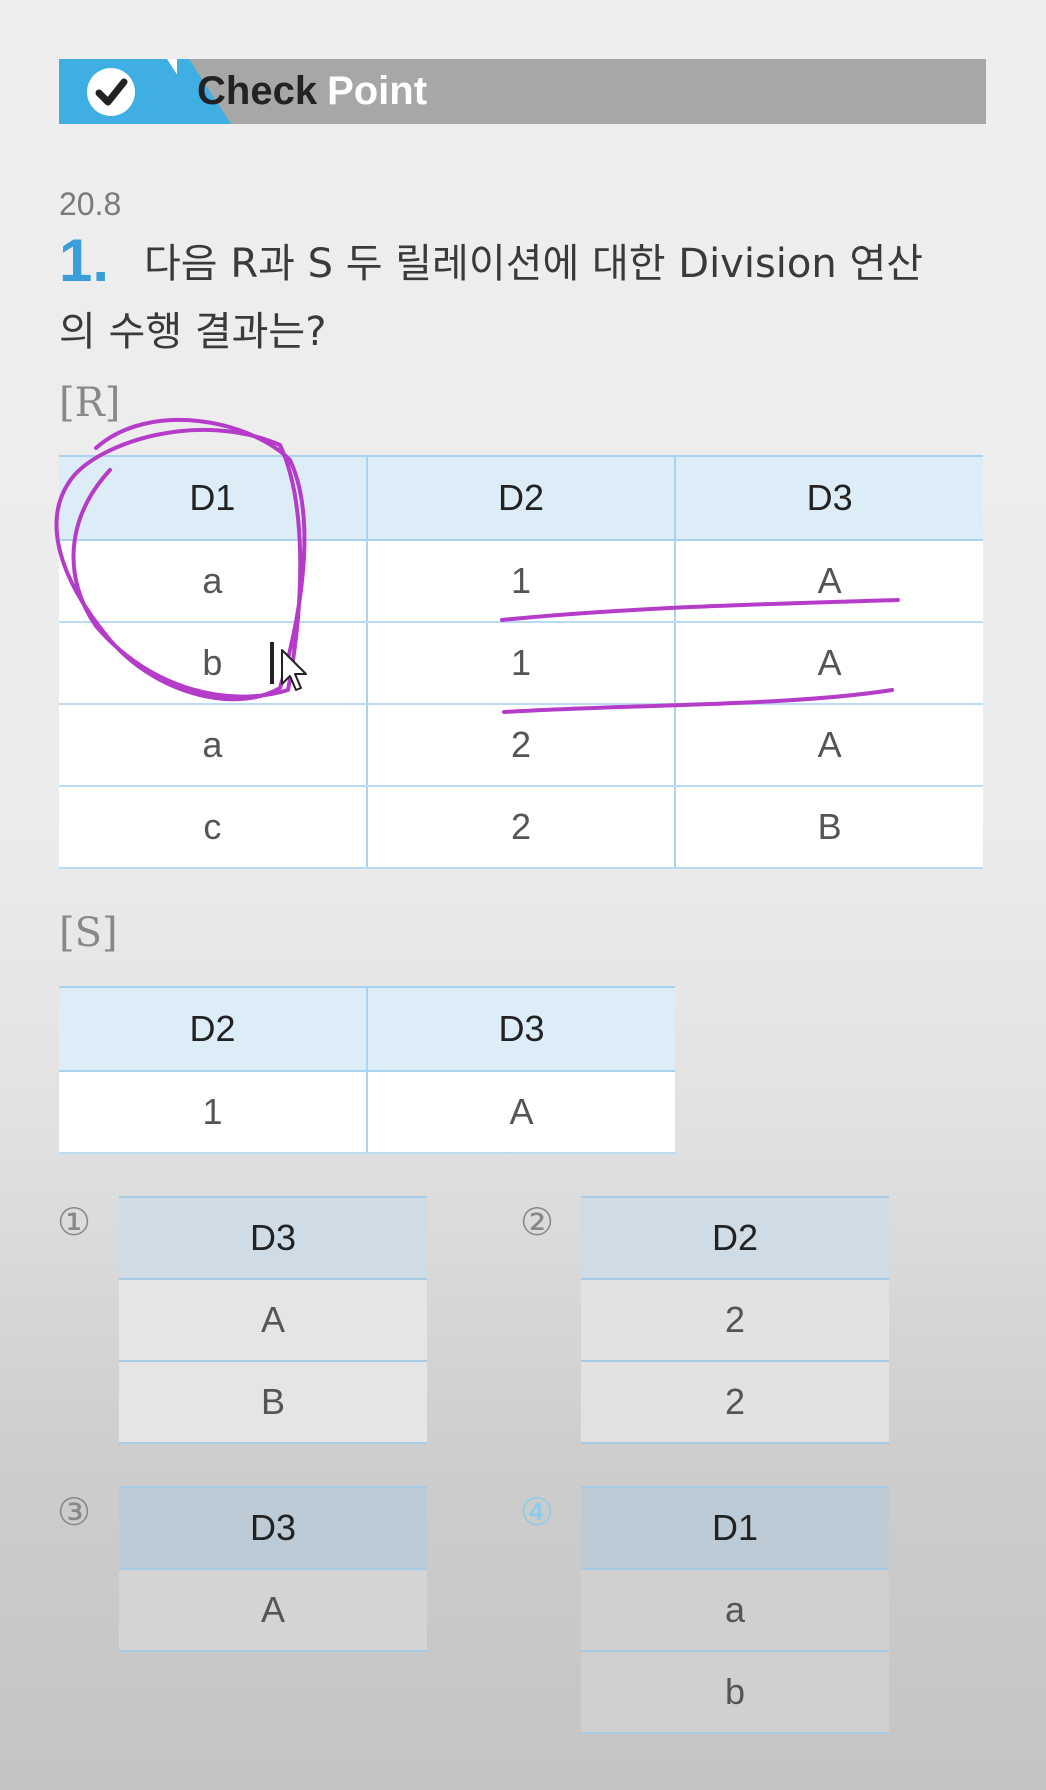 The height and width of the screenshot is (1790, 1046). I want to click on choice-2-table: D2 2 2, so click(735, 1320).